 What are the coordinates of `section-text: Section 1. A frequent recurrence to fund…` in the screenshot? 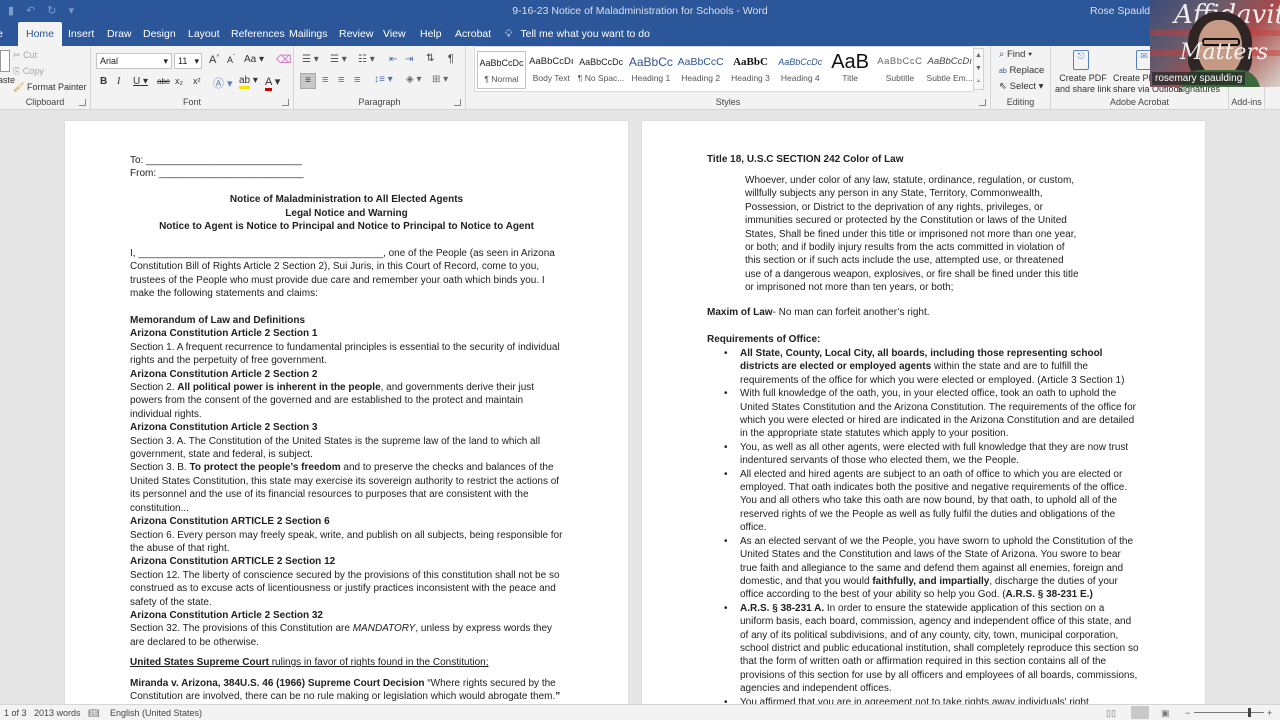 It's located at (345, 354).